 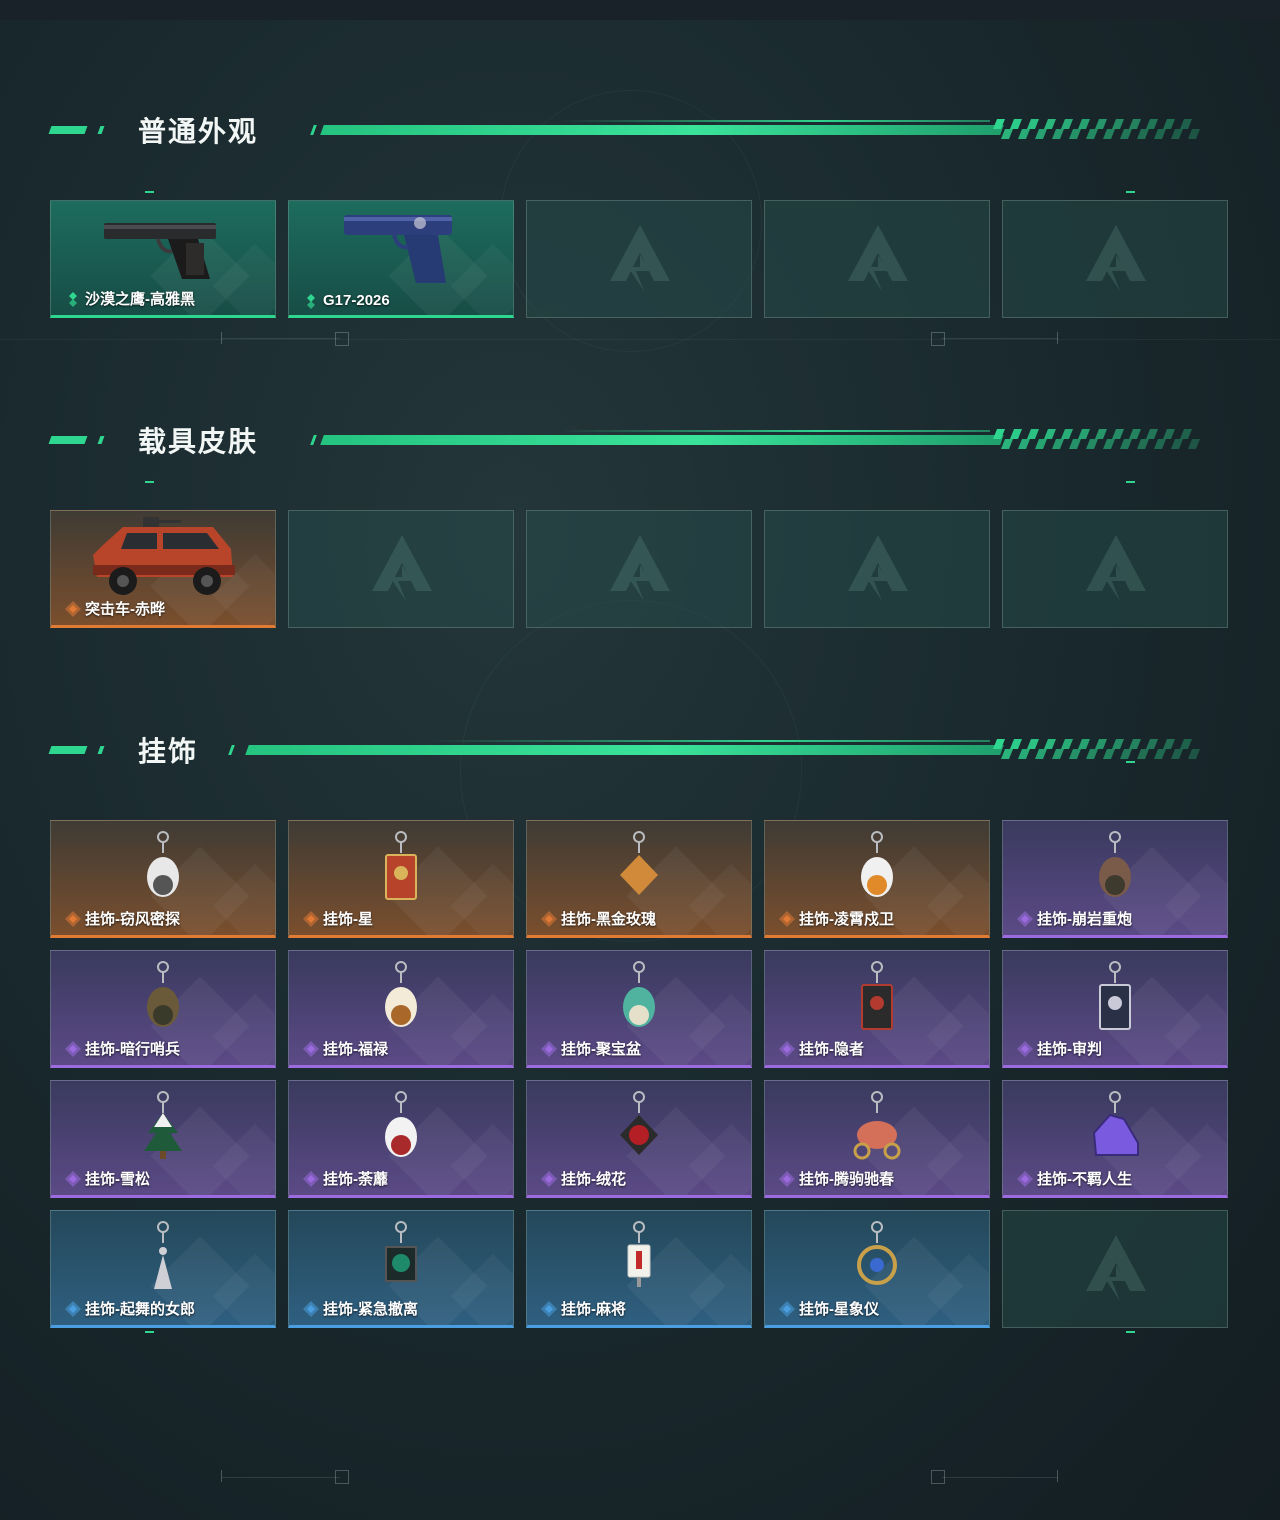 What do you see at coordinates (639, 1269) in the screenshot?
I see `item-card: 挂饰-麻将` at bounding box center [639, 1269].